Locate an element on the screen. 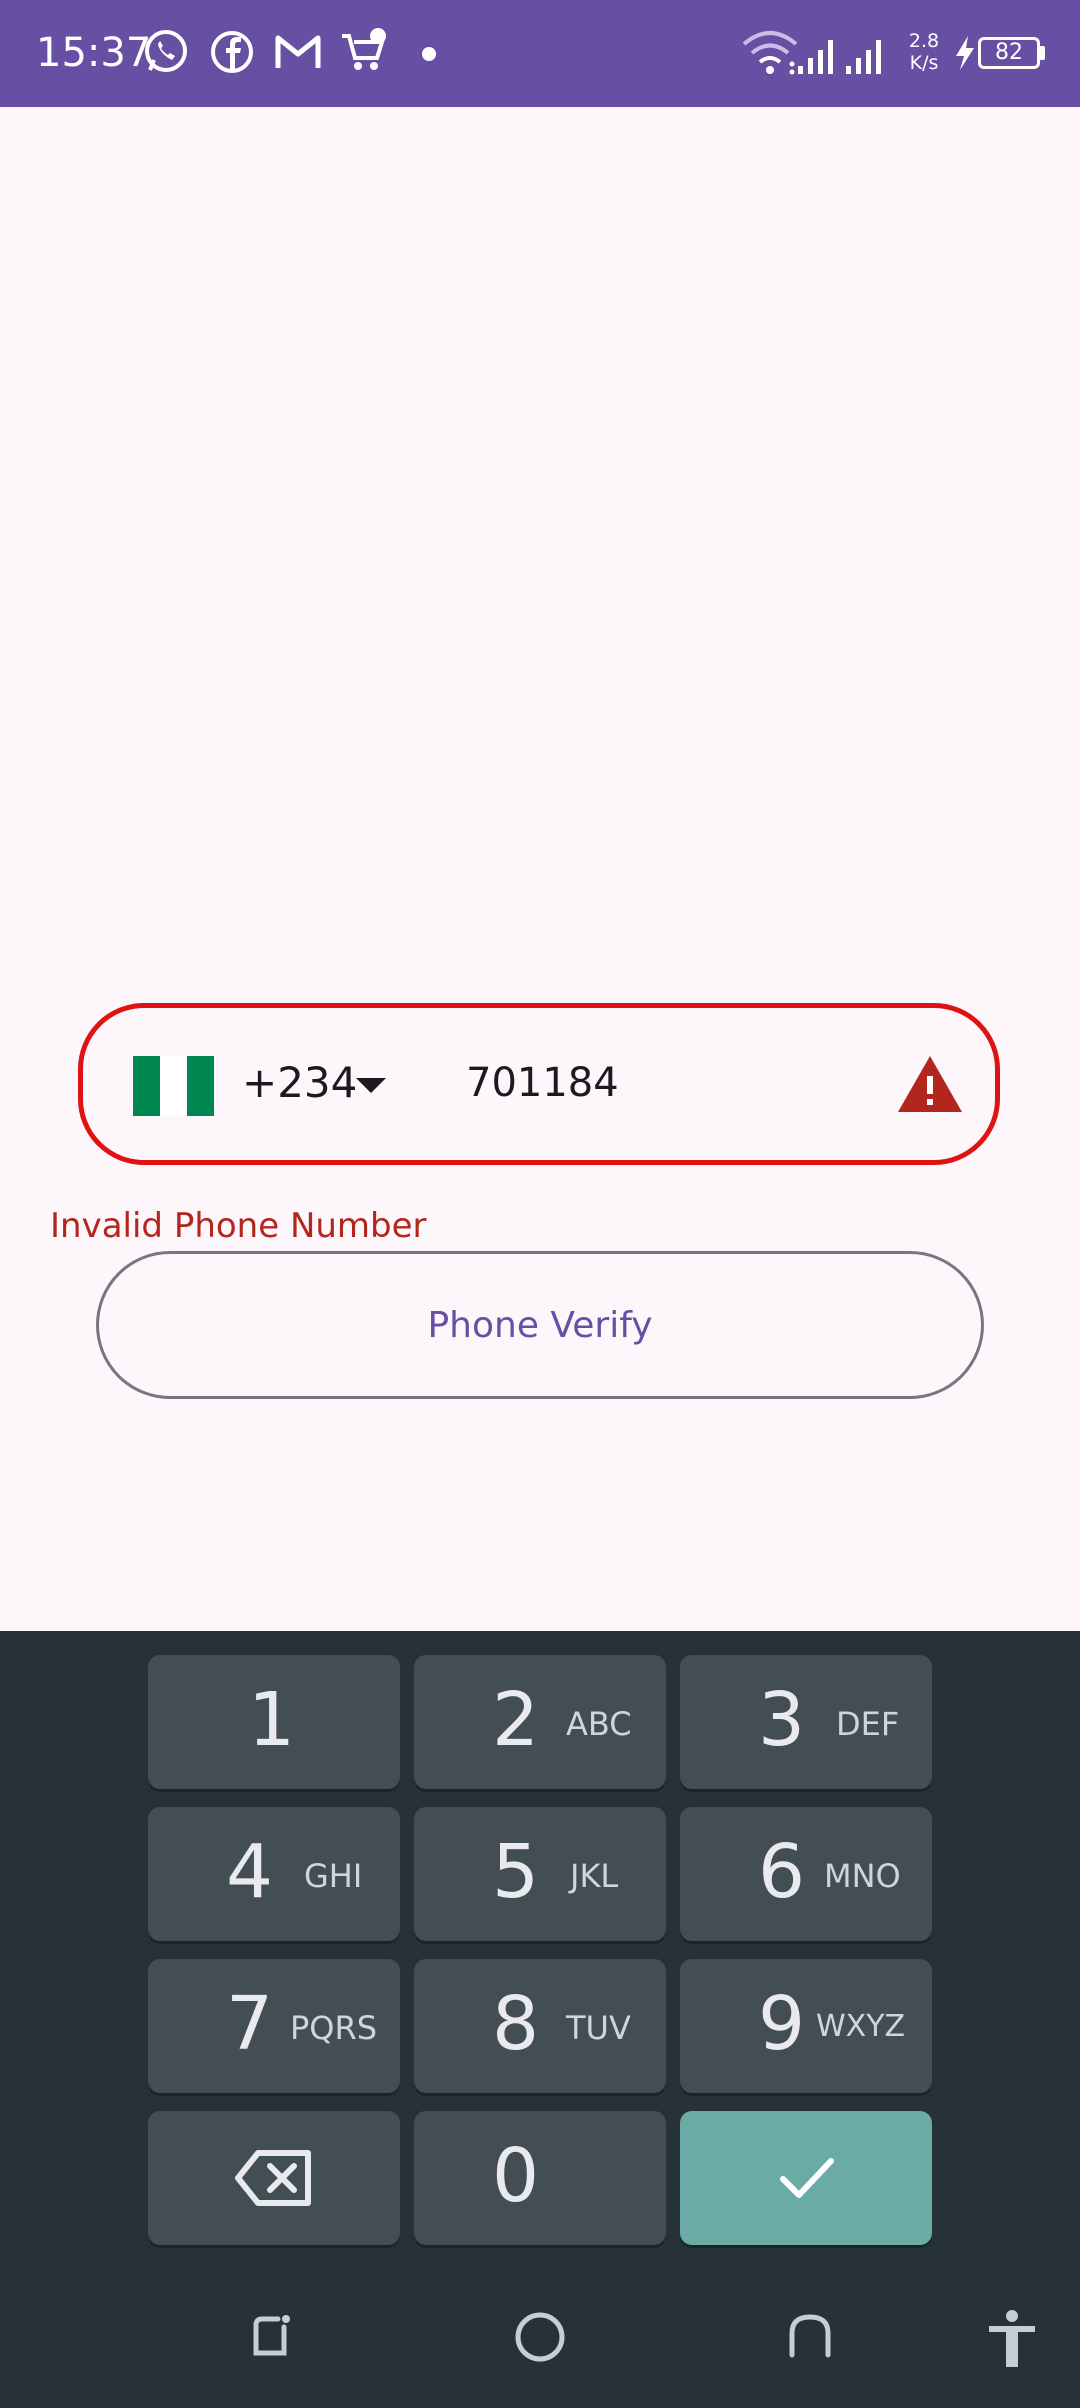 Image resolution: width=1080 pixels, height=2408 pixels. status-time: 15:37 is located at coordinates (94, 53).